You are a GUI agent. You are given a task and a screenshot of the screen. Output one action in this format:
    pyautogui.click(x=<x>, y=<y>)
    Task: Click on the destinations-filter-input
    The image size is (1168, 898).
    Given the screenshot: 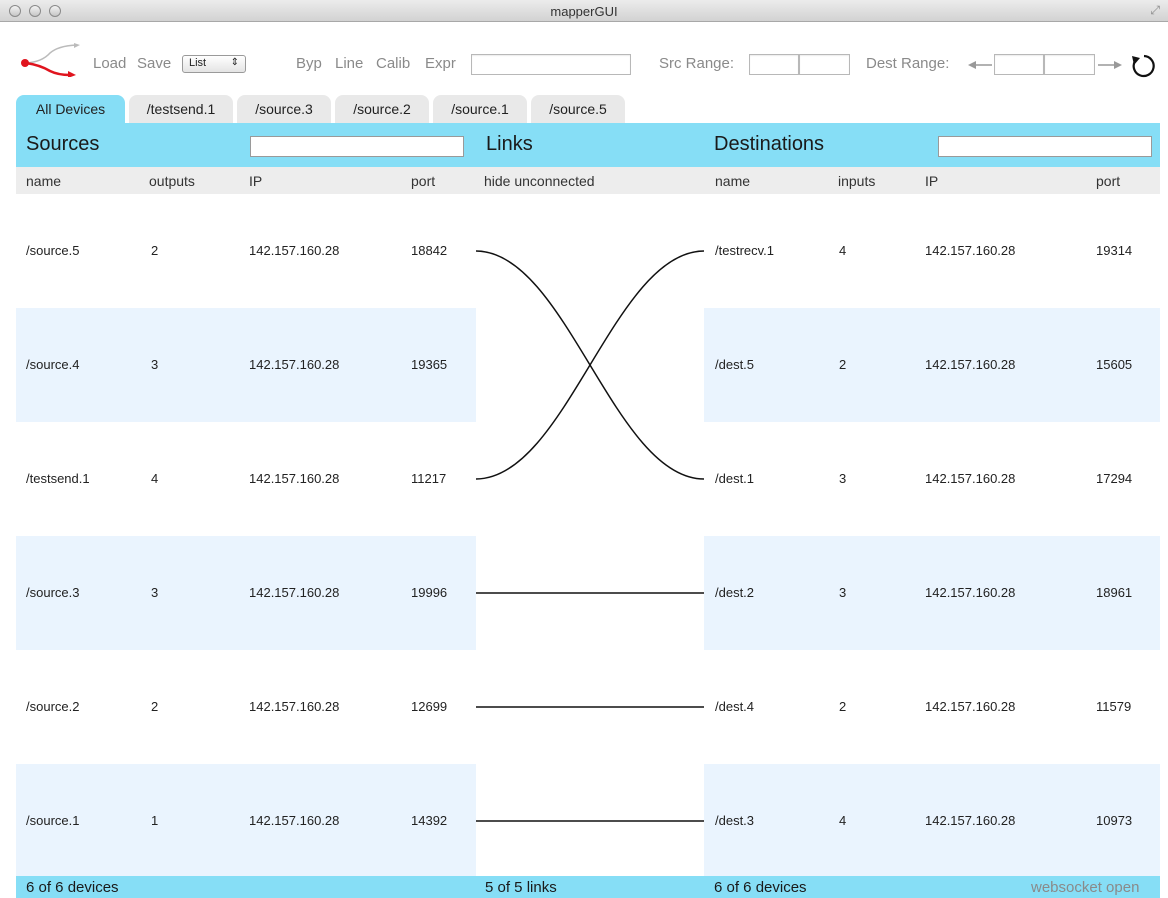 What is the action you would take?
    pyautogui.click(x=1045, y=146)
    